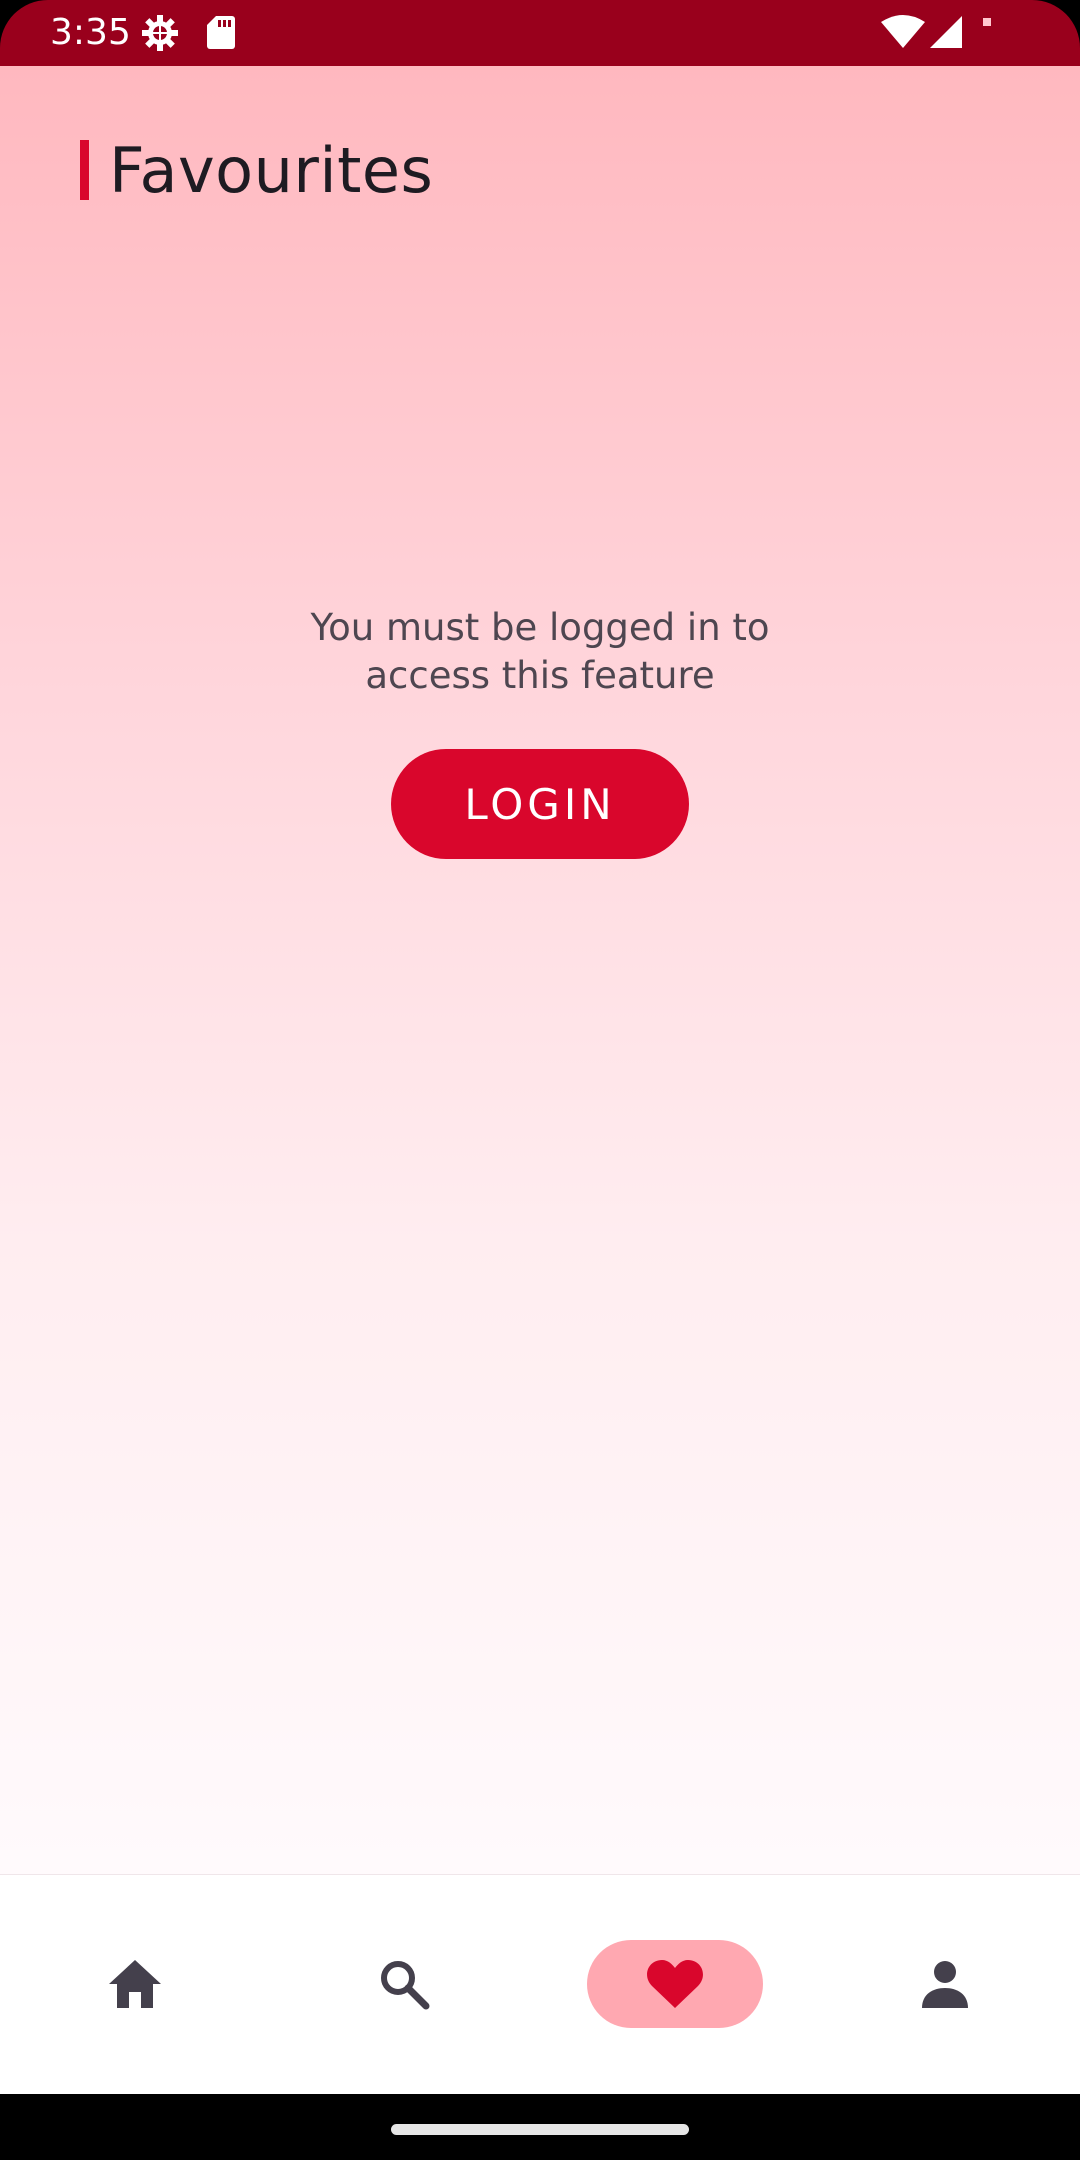 The height and width of the screenshot is (2160, 1080). I want to click on nav-favourites, so click(675, 1984).